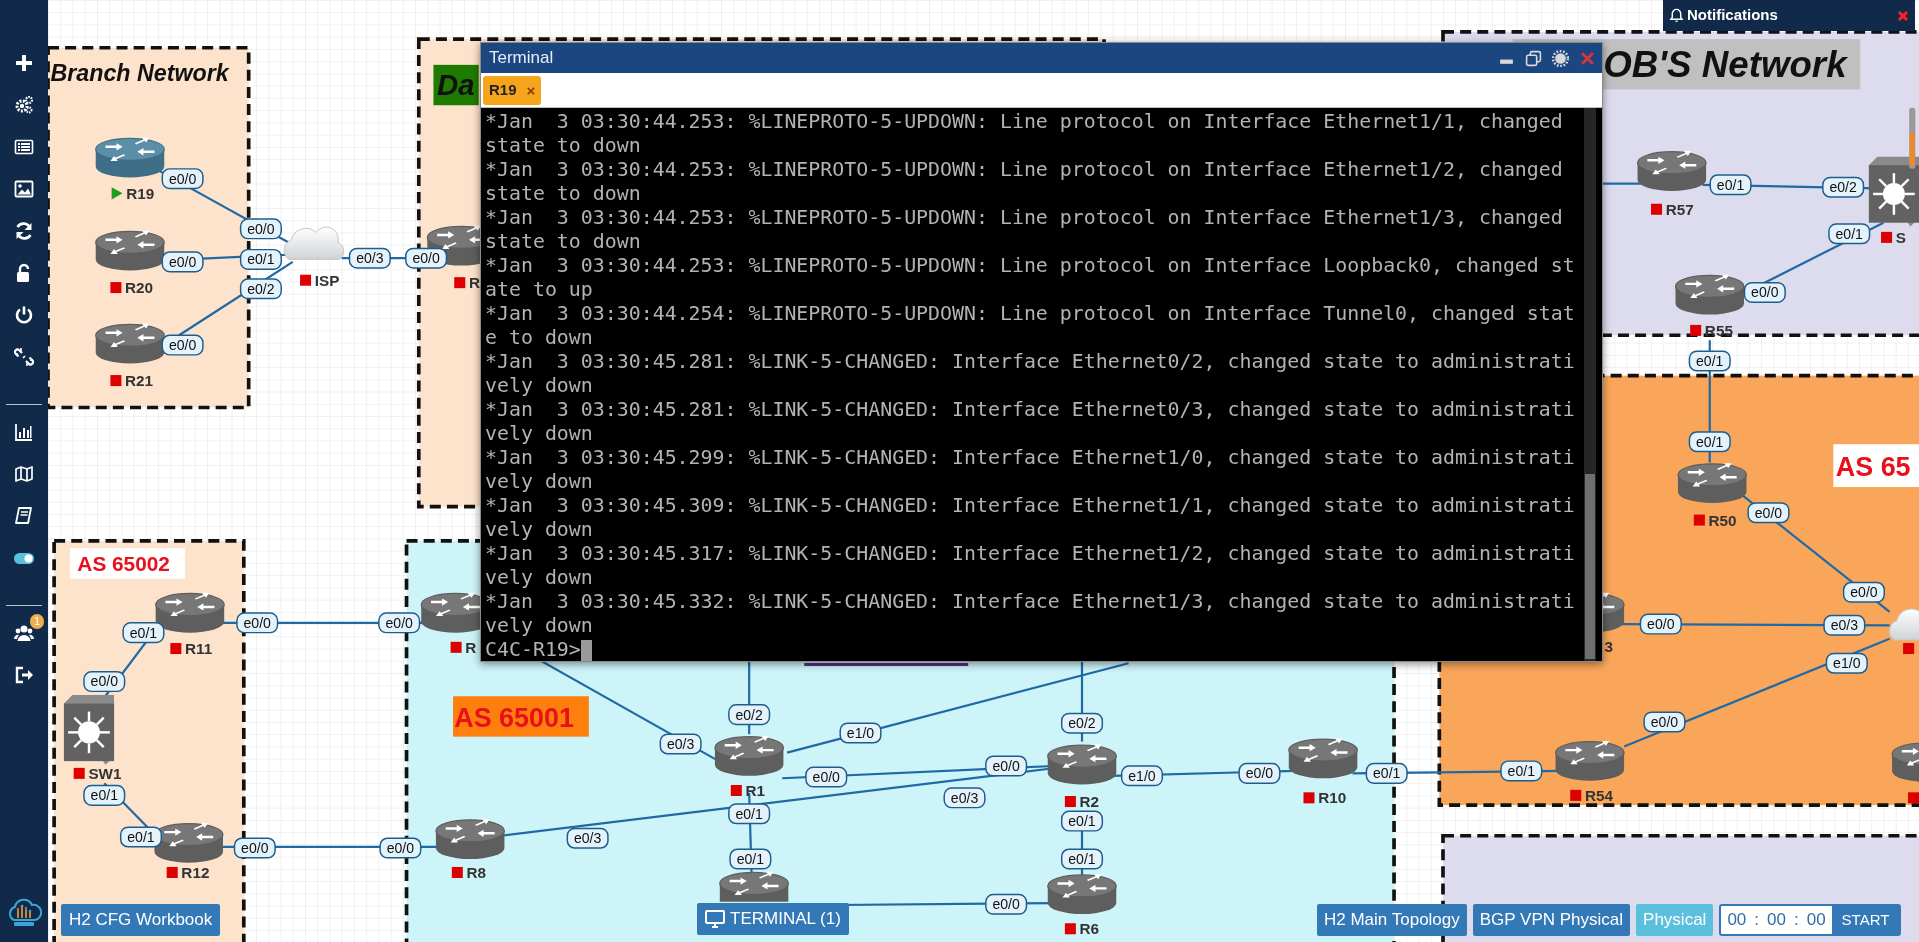  I want to click on node-label: R12, so click(195, 872).